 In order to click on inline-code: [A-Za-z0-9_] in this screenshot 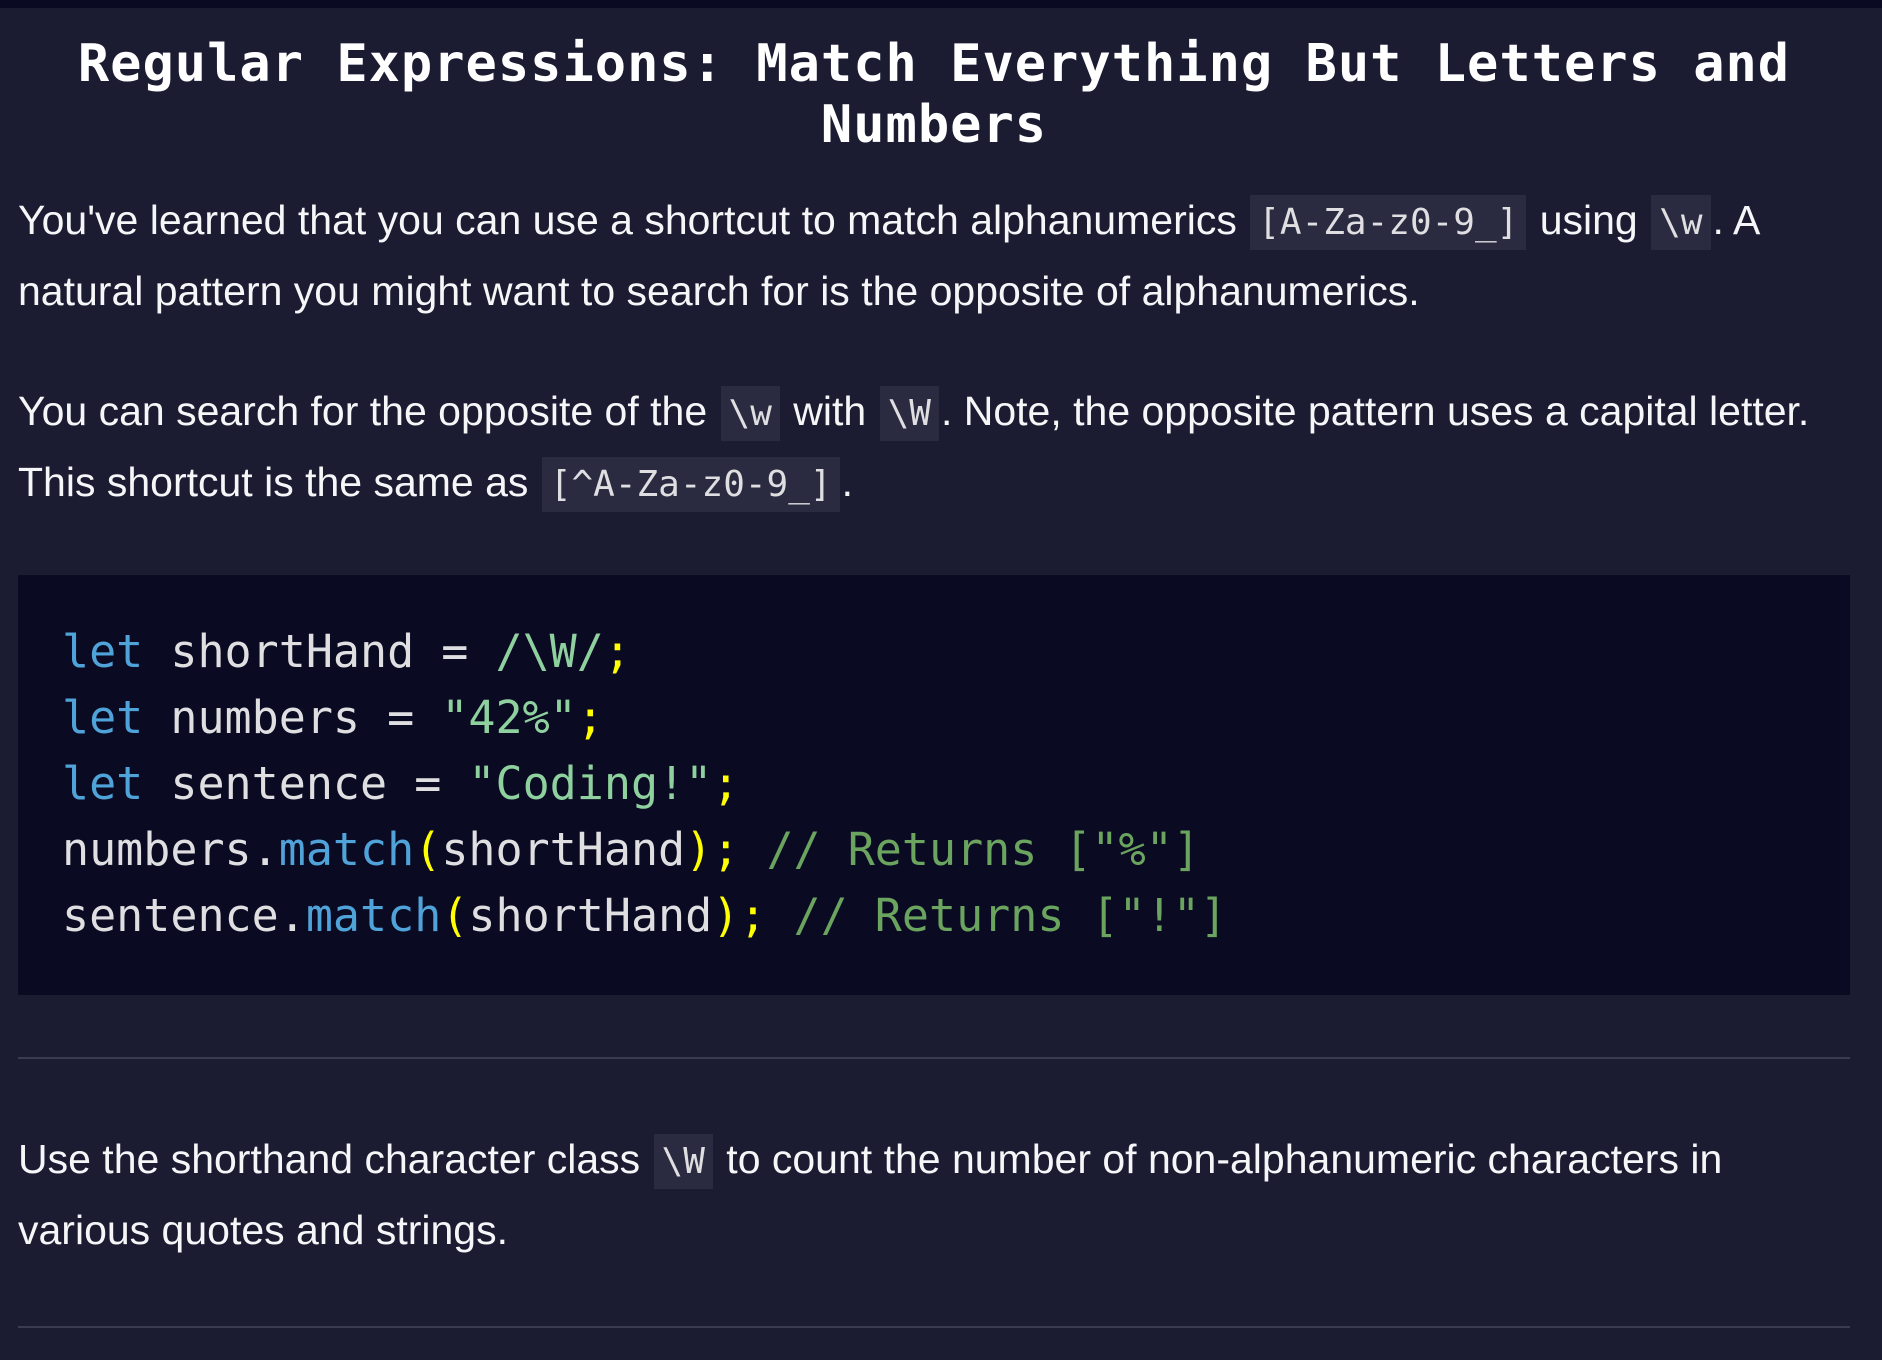, I will do `click(1388, 222)`.